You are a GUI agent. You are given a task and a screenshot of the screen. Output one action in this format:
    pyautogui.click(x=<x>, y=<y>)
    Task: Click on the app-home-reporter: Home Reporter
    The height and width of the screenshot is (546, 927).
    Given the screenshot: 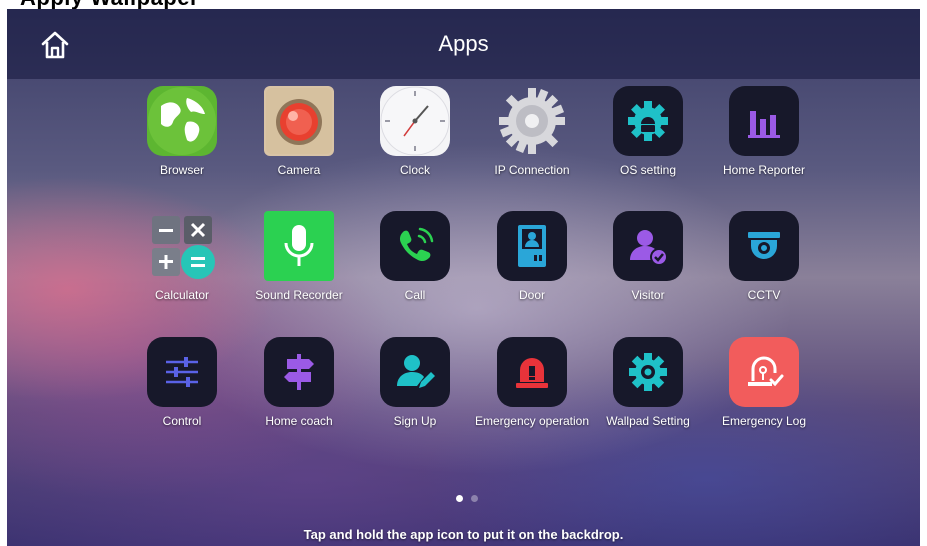 What is the action you would take?
    pyautogui.click(x=764, y=141)
    